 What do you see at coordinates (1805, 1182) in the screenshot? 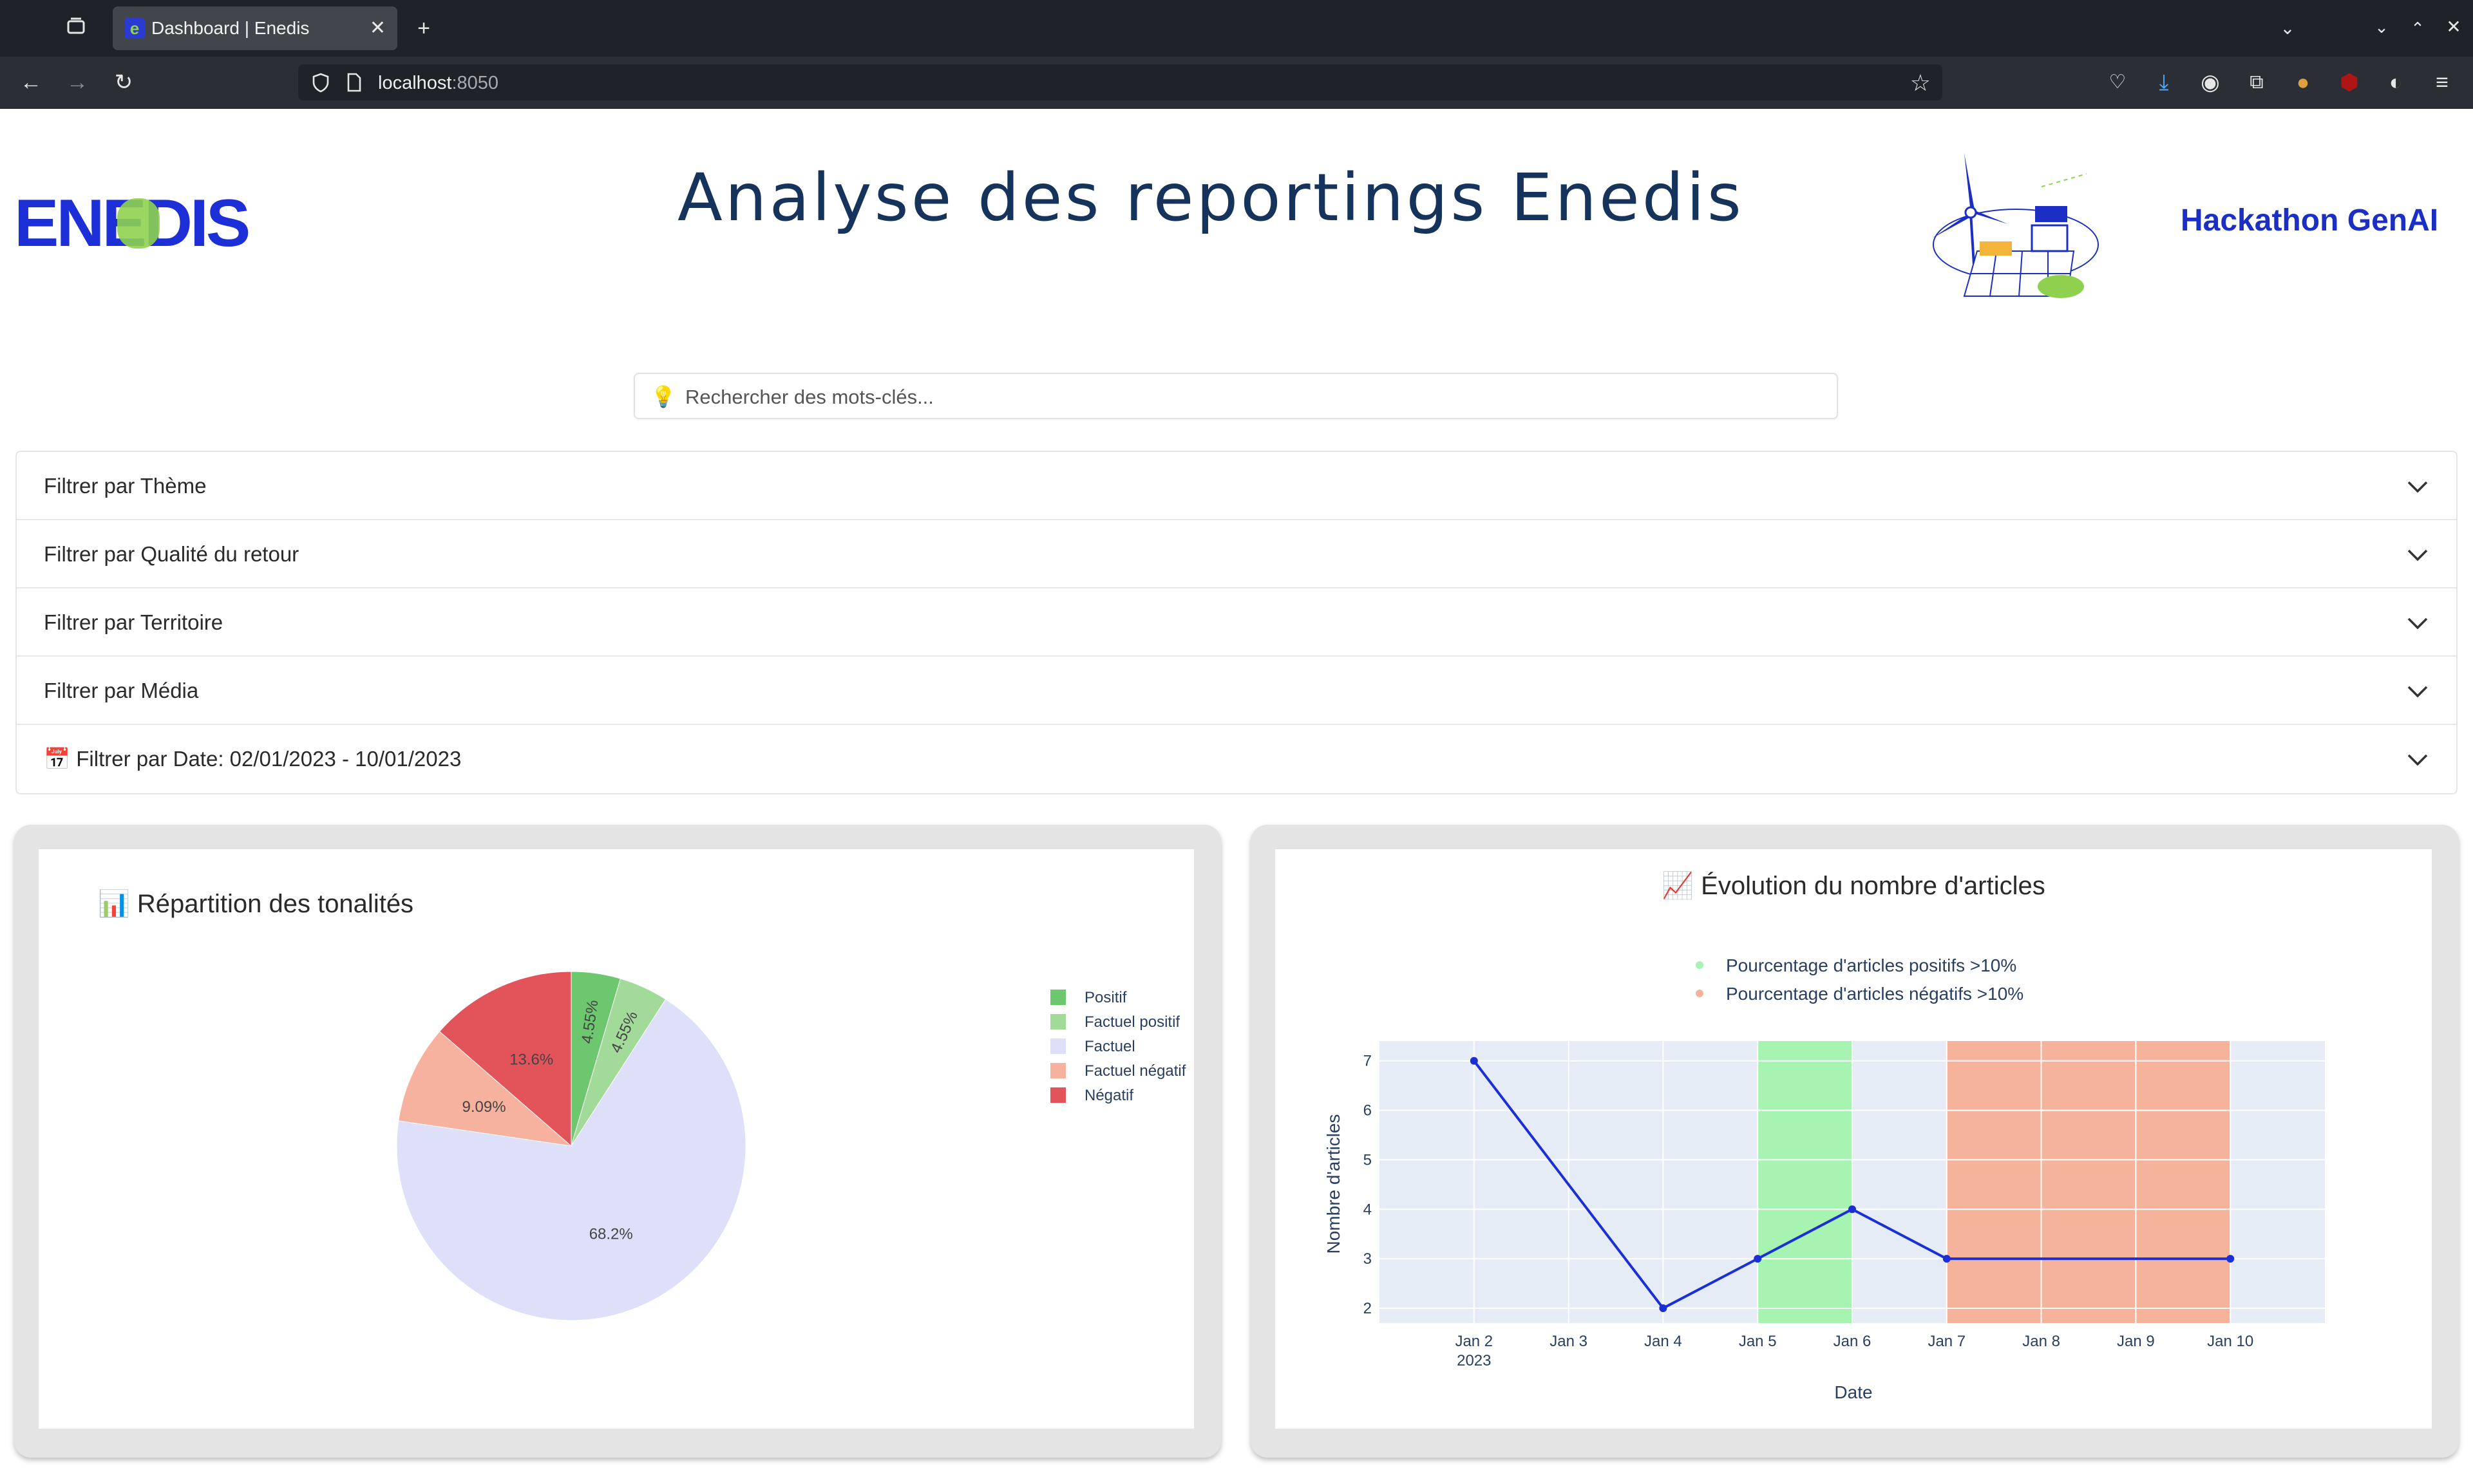
I see `positive-band` at bounding box center [1805, 1182].